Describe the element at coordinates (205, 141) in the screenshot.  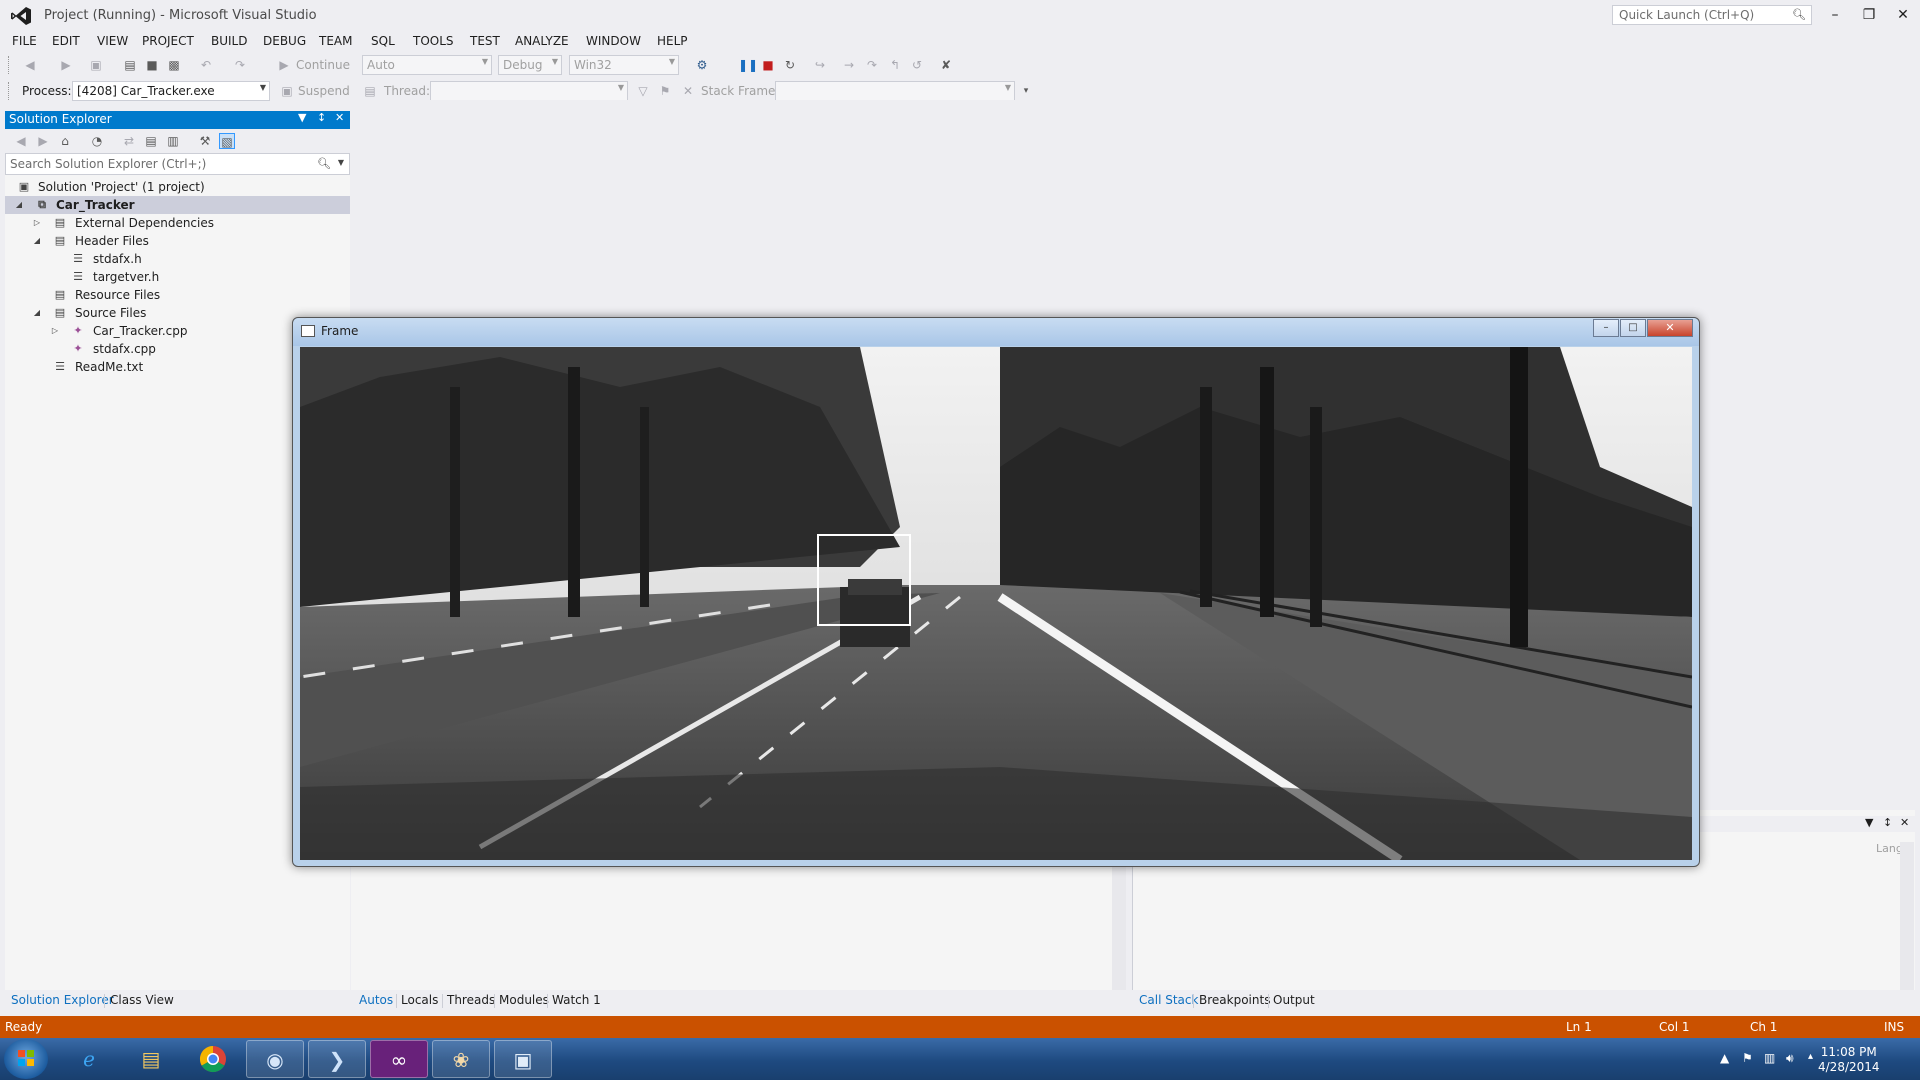
I see `properties-icon: ⚒` at that location.